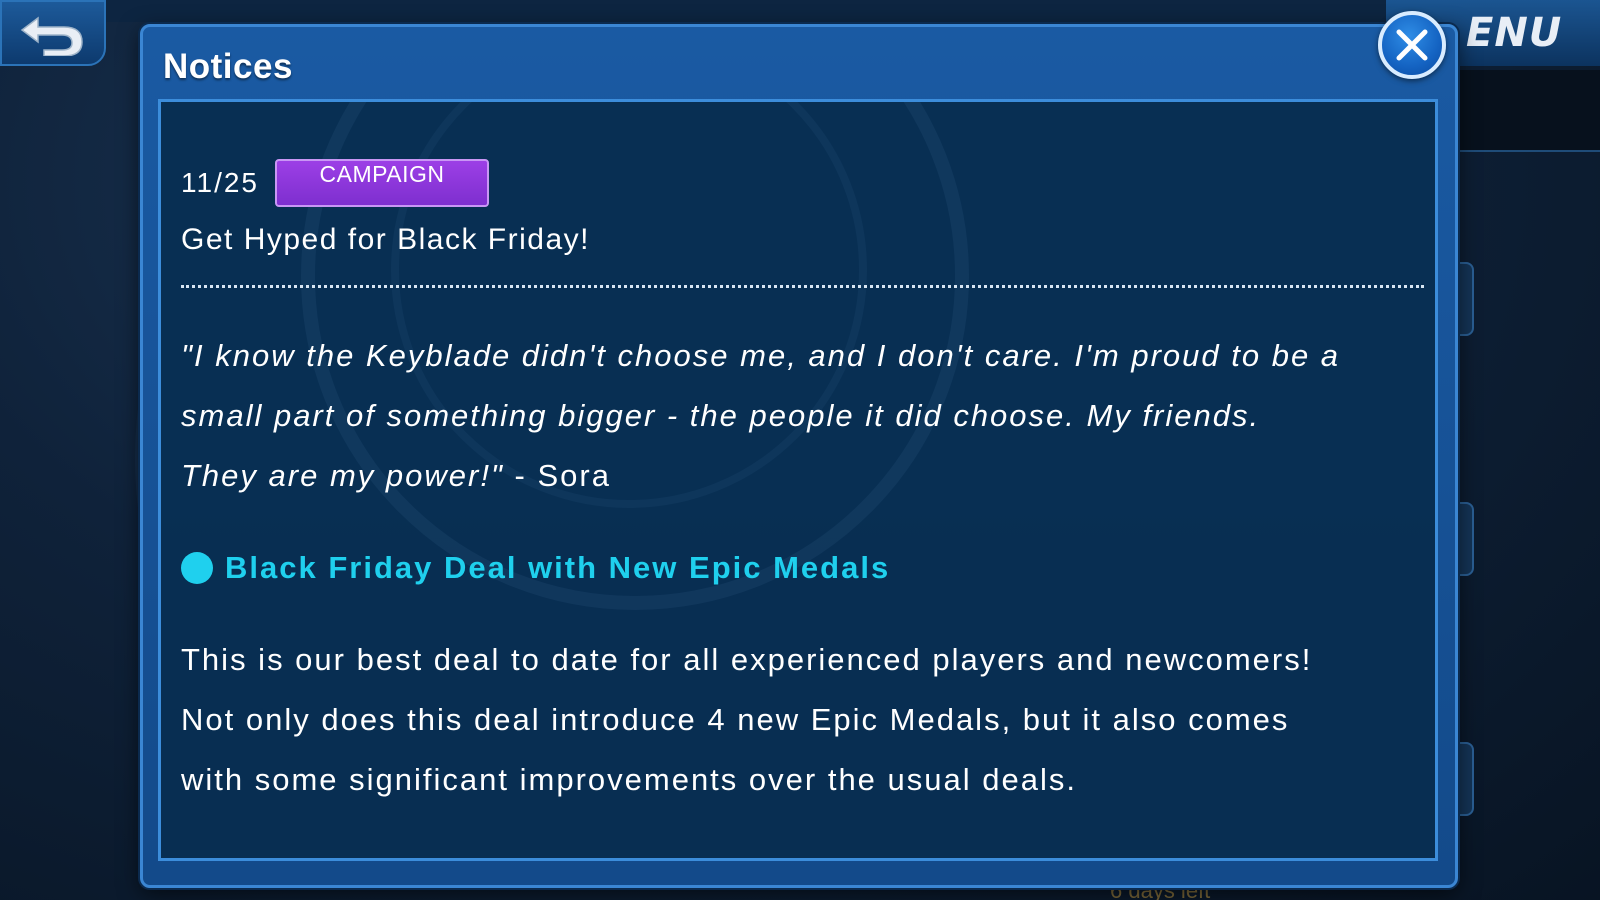 The image size is (1600, 900). I want to click on close-button, so click(1412, 45).